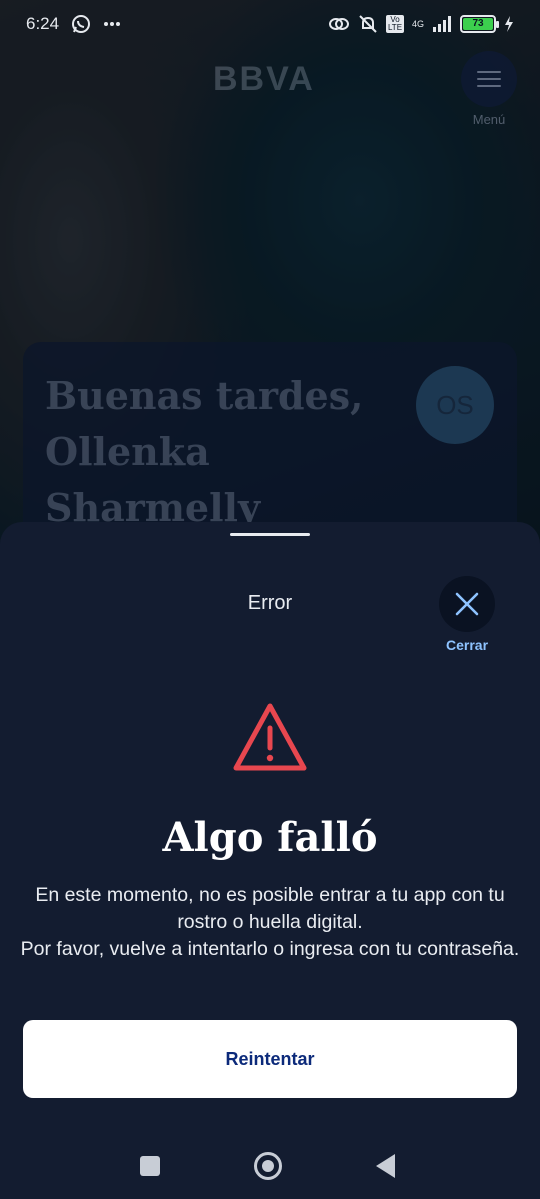 The height and width of the screenshot is (1199, 540). Describe the element at coordinates (455, 405) in the screenshot. I see `avatar: OS` at that location.